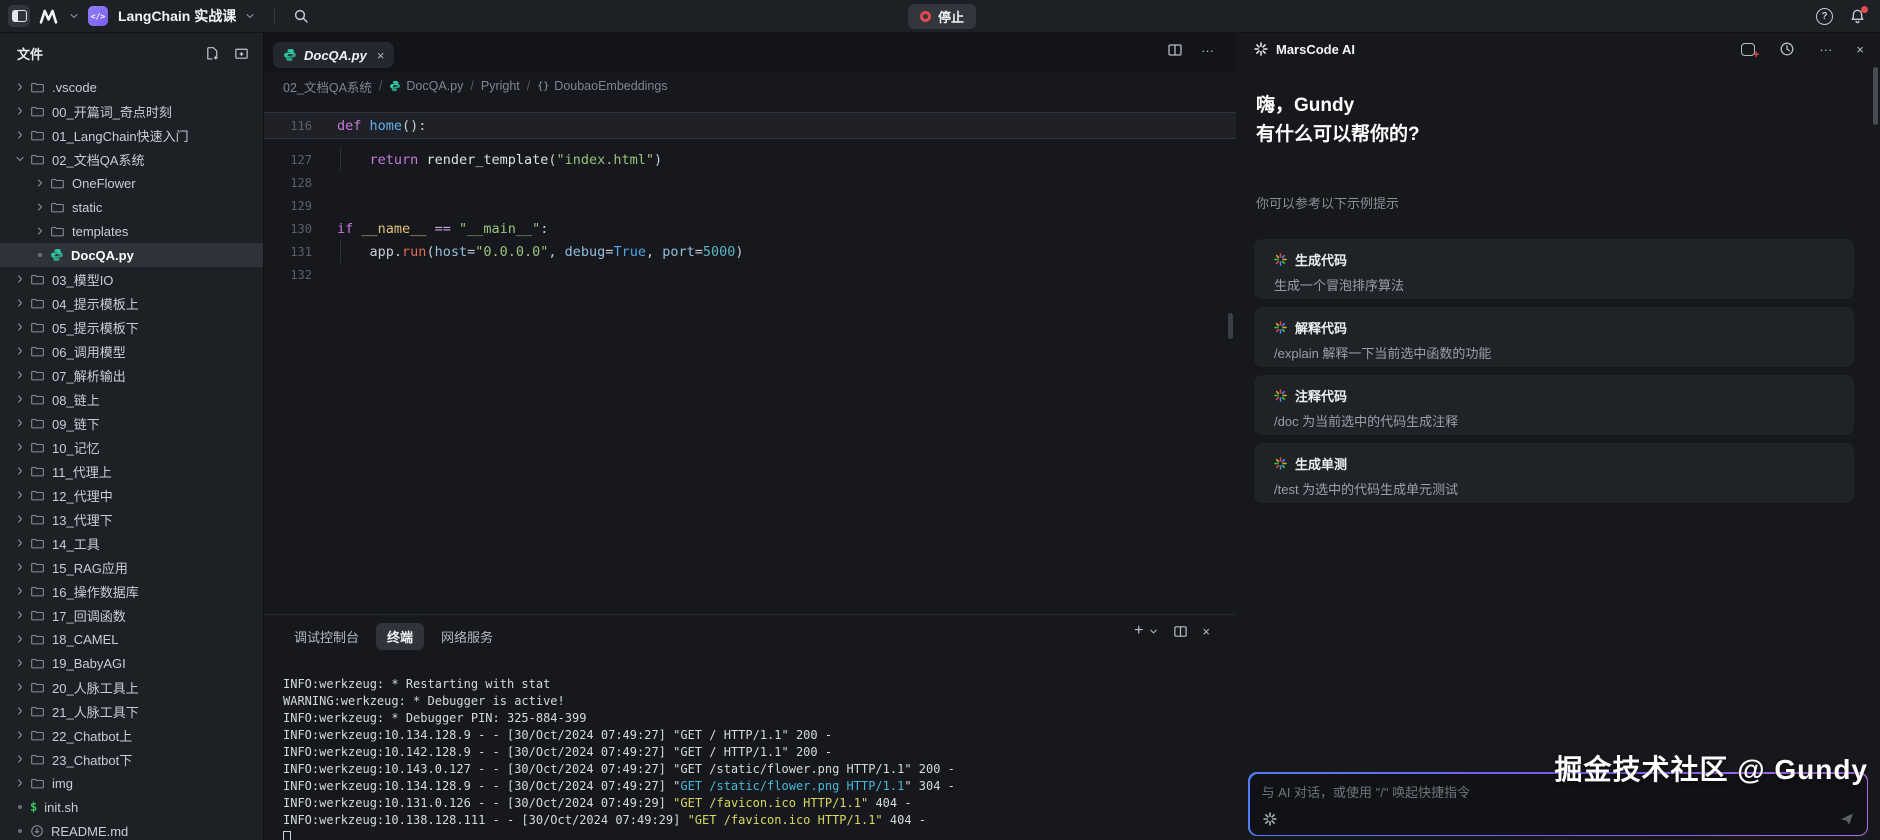 The image size is (1880, 840). Describe the element at coordinates (467, 636) in the screenshot. I see `terminal-tab-网络服务: 网络服务` at that location.